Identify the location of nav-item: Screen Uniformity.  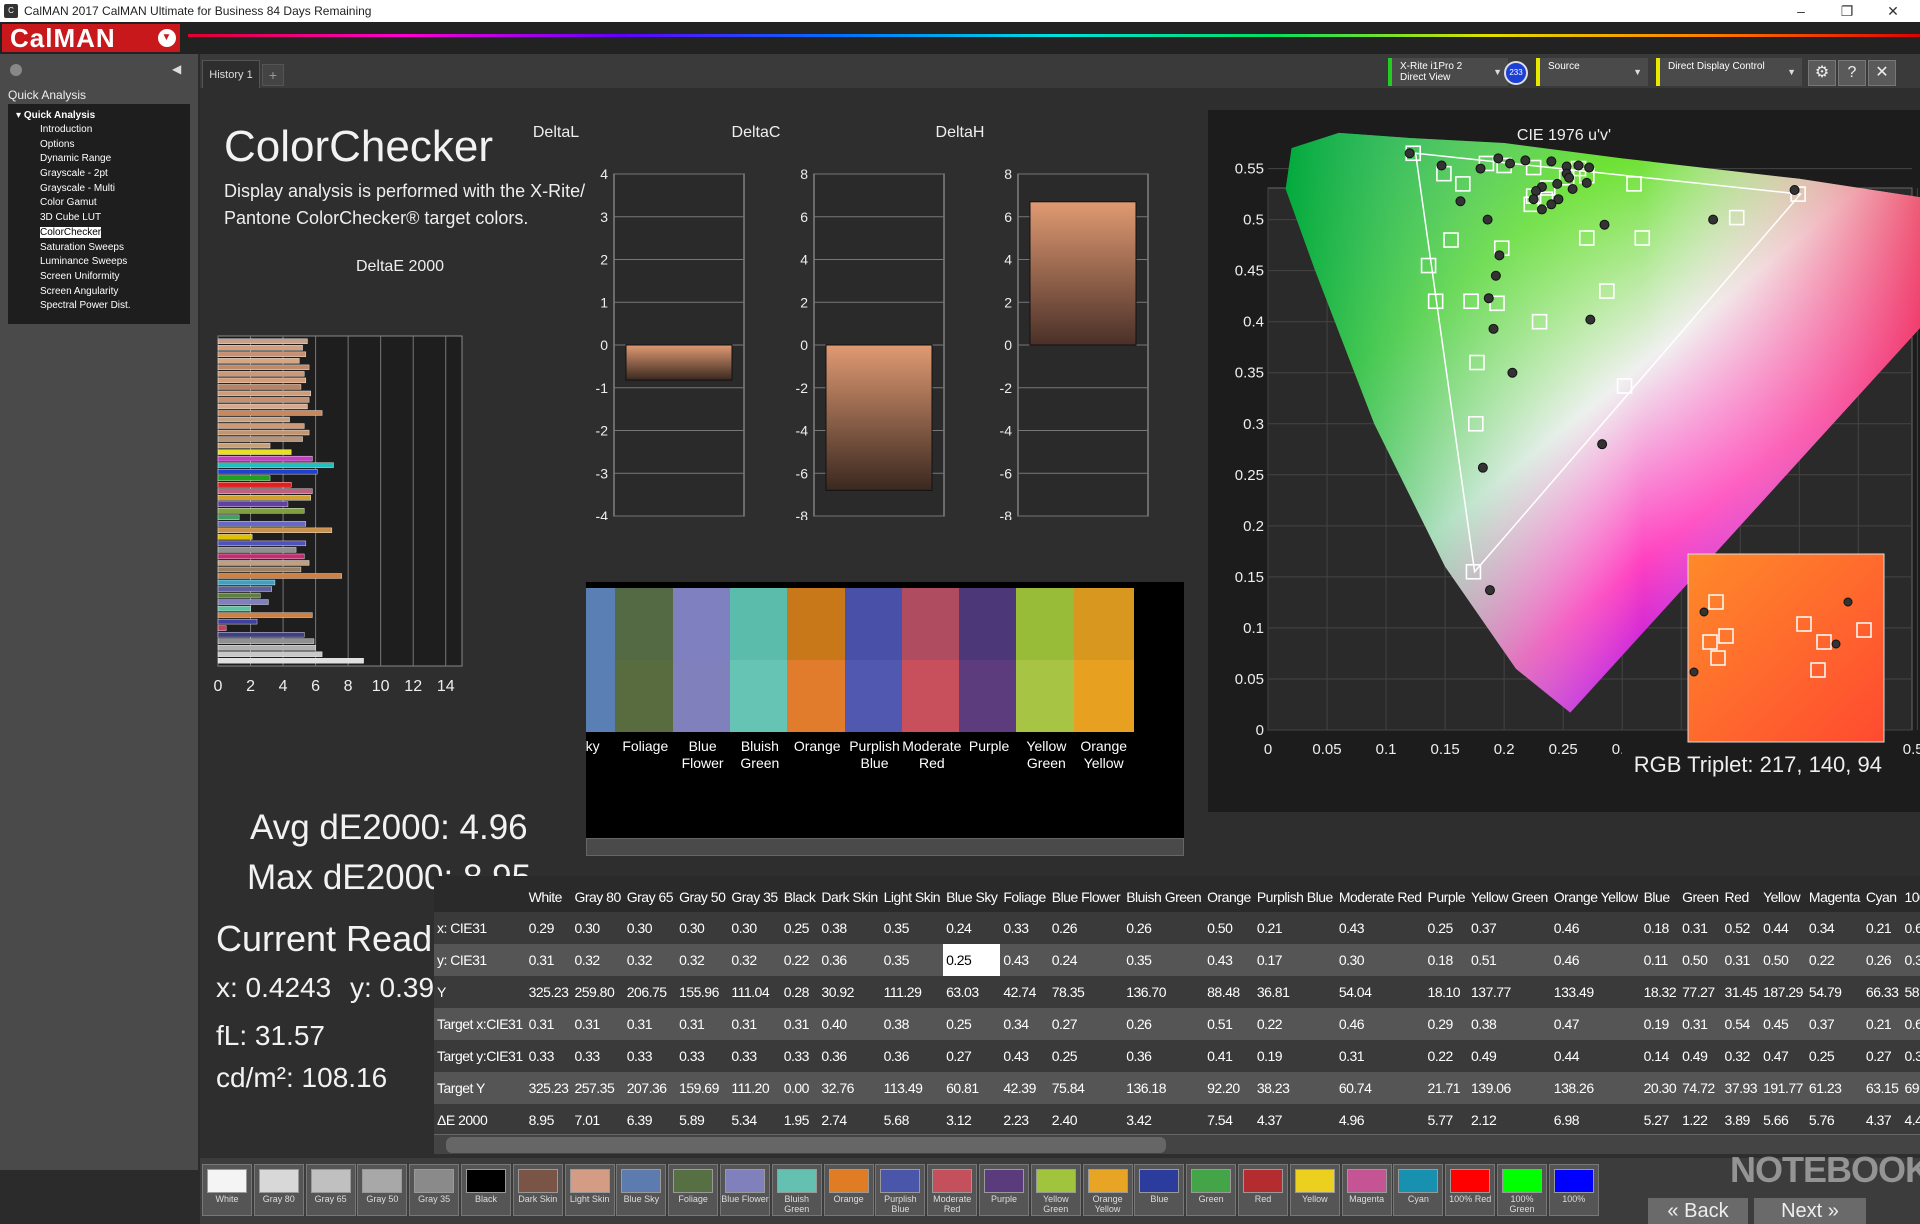
(103, 277).